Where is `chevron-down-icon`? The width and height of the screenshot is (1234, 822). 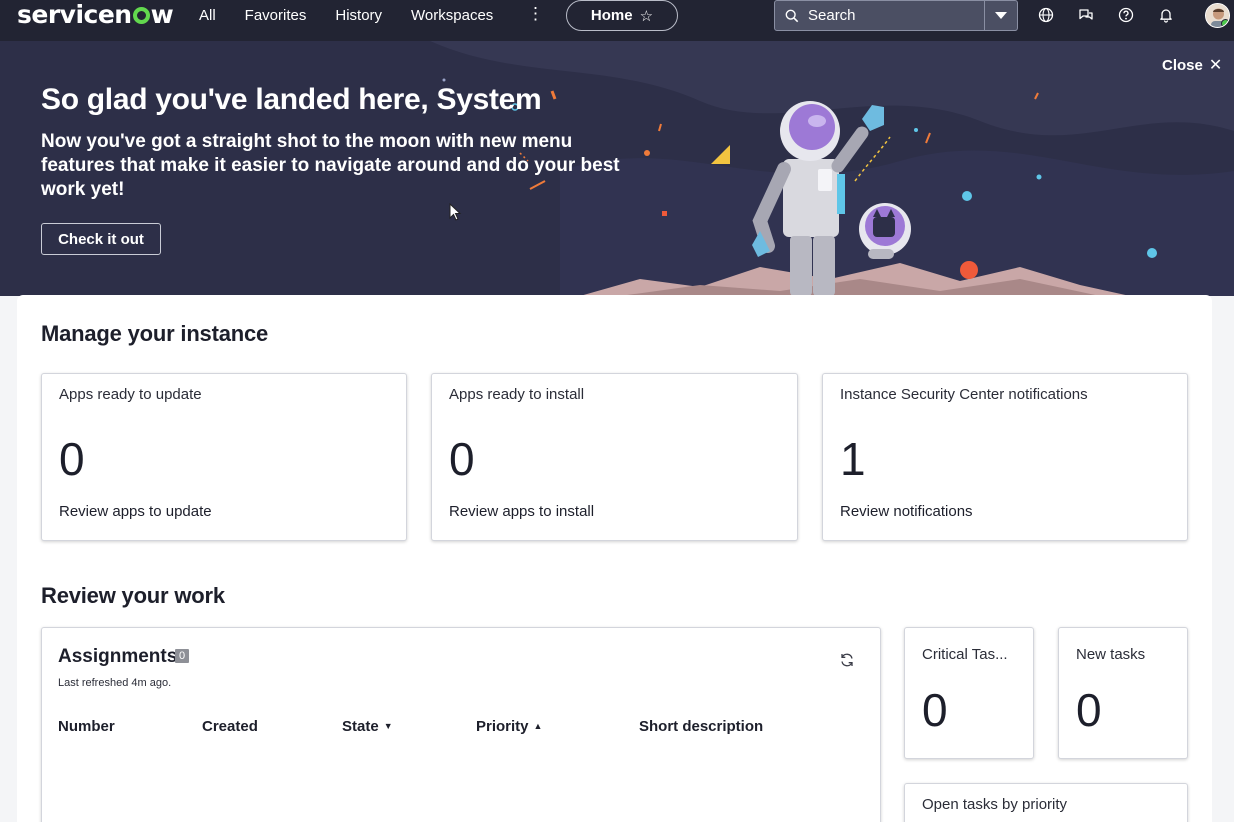
chevron-down-icon is located at coordinates (1001, 15).